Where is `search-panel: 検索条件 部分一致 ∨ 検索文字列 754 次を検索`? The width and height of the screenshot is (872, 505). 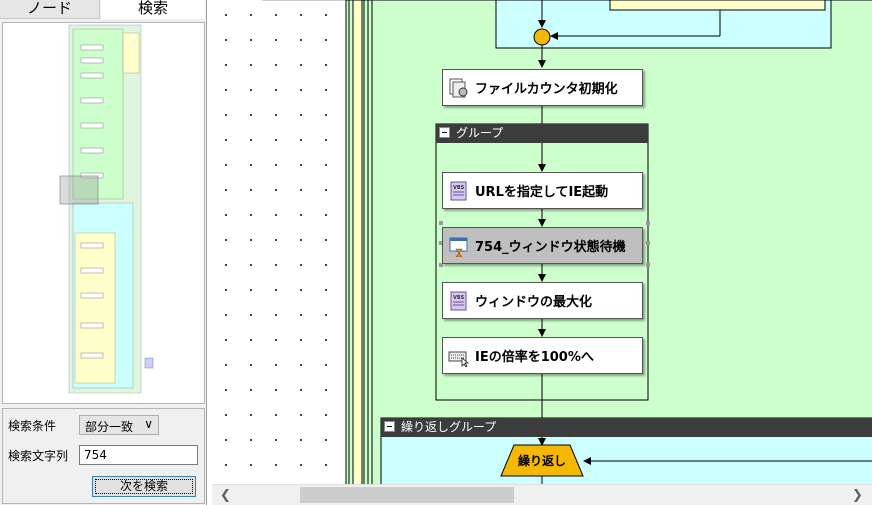
search-panel: 検索条件 部分一致 ∨ 検索文字列 754 次を検索 is located at coordinates (103, 456).